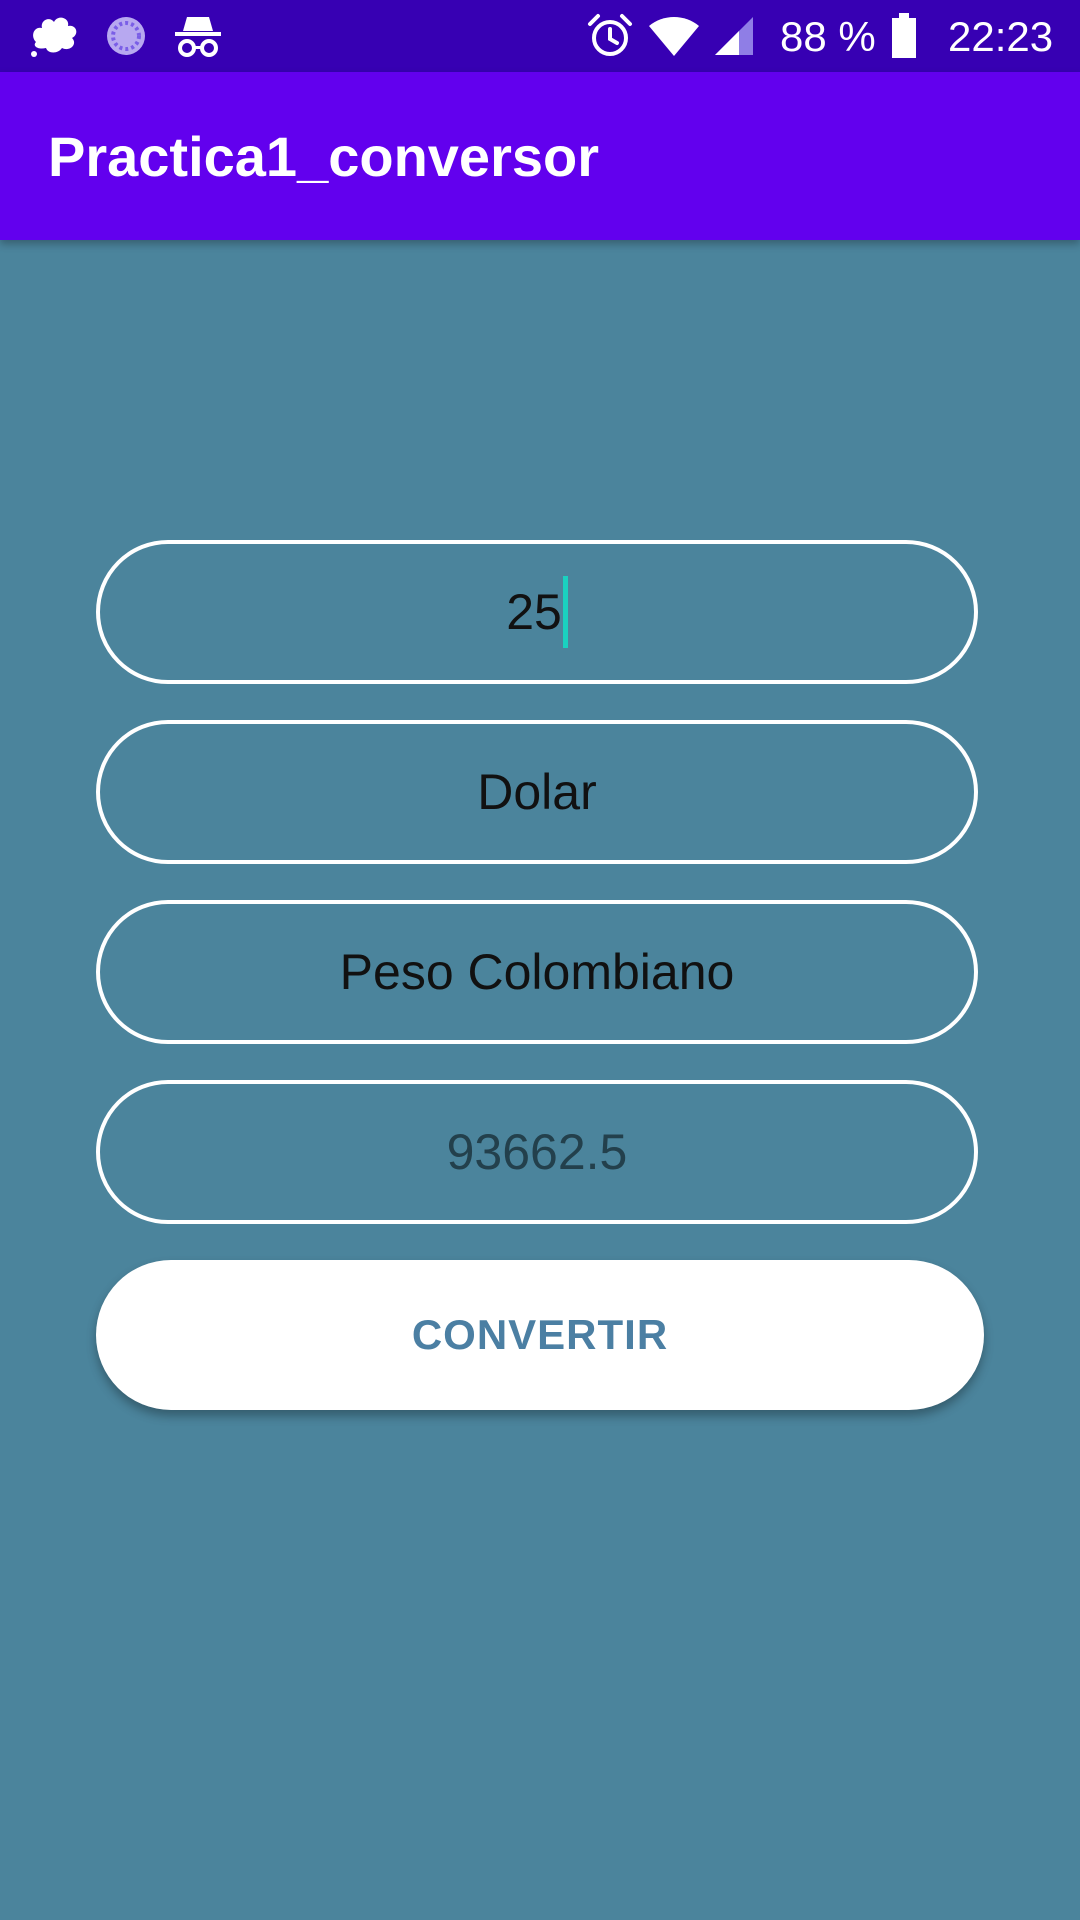  Describe the element at coordinates (734, 36) in the screenshot. I see `signal-icon` at that location.